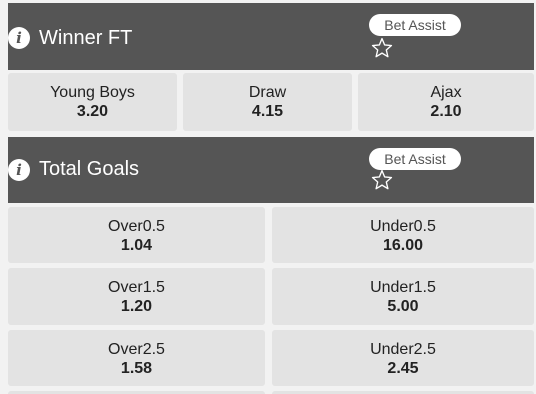 This screenshot has height=394, width=536. Describe the element at coordinates (446, 92) in the screenshot. I see `selection-name: Ajax` at that location.